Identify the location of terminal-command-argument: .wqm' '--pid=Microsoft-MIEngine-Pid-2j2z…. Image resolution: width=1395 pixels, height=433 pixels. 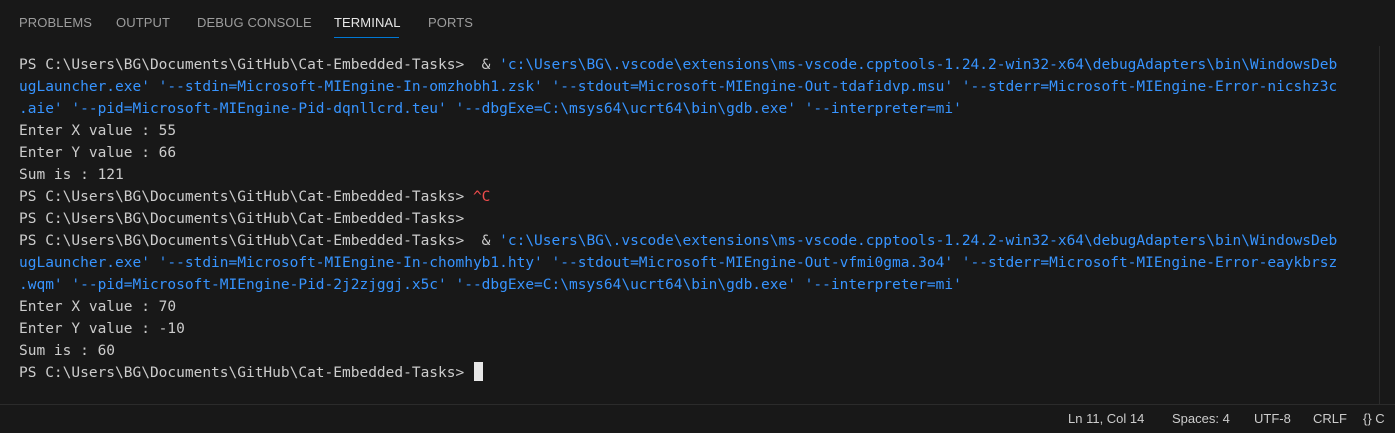
(490, 285).